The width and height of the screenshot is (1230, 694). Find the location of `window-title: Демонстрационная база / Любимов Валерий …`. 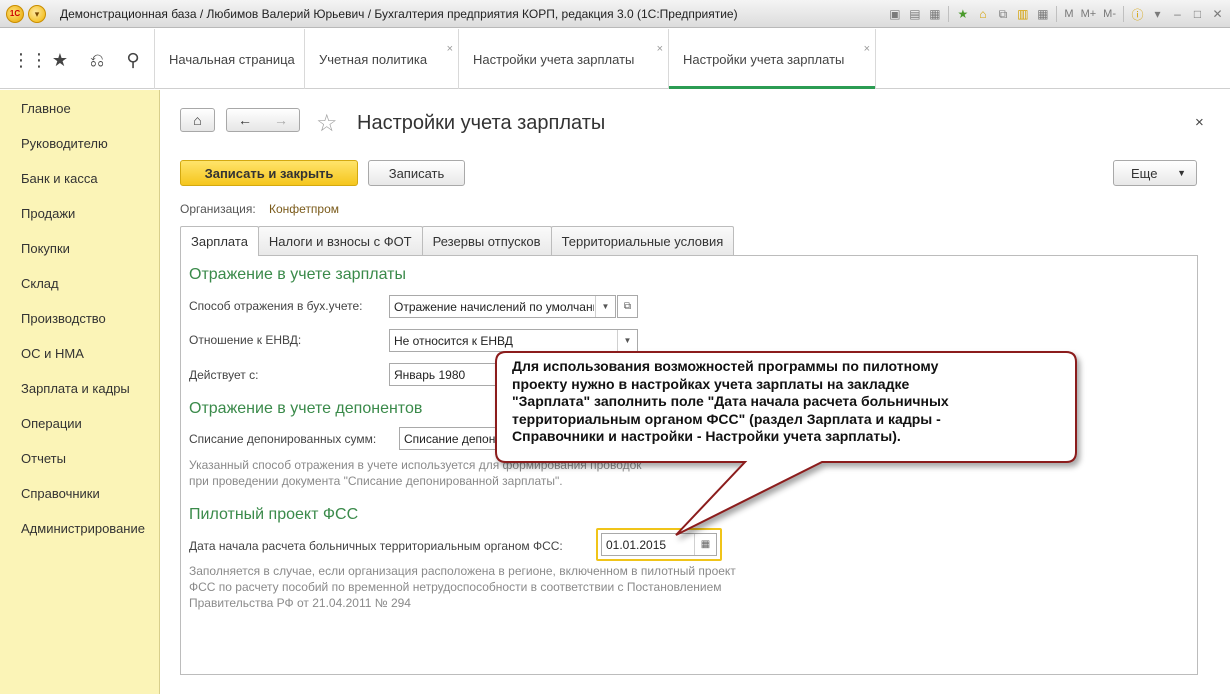

window-title: Демонстрационная база / Любимов Валерий … is located at coordinates (399, 14).